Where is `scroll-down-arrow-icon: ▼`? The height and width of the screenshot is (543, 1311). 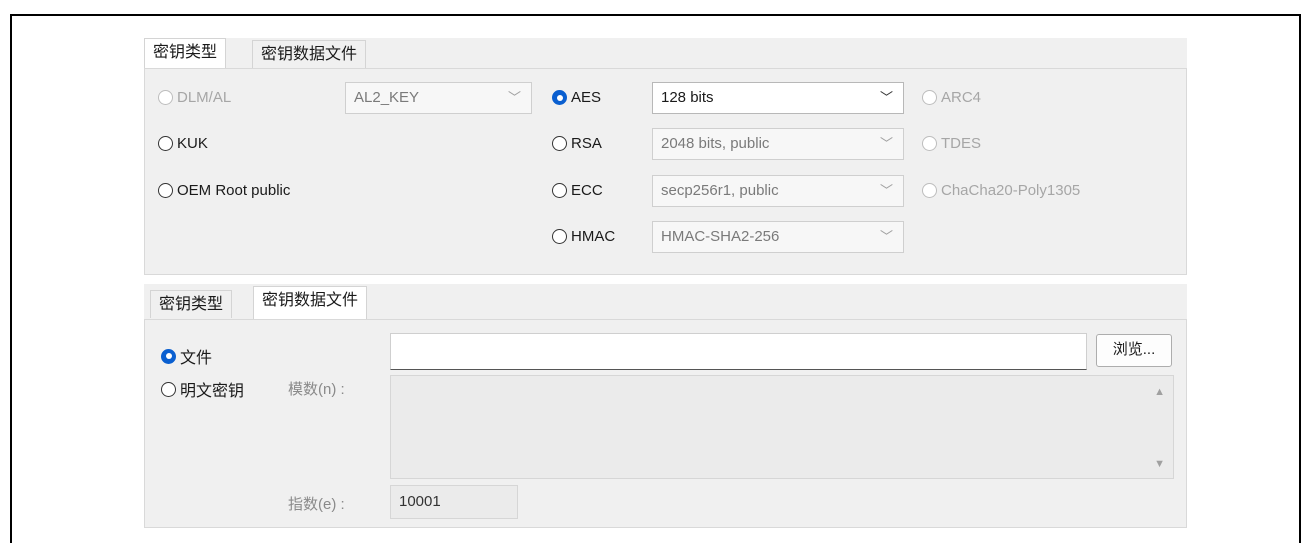
scroll-down-arrow-icon: ▼ is located at coordinates (1159, 464).